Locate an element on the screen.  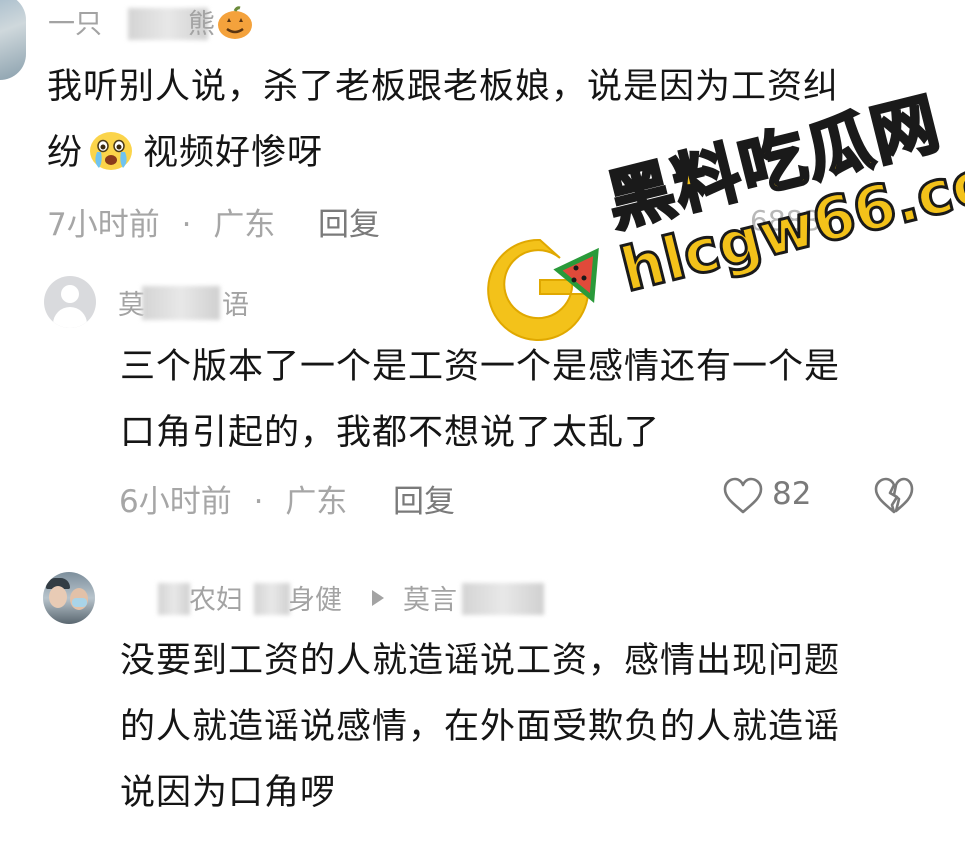
comment-text: 三个版本了一个是工资一个是感情还有一个是 口角引起的，我都不想说了太乱了 is located at coordinates (480, 400).